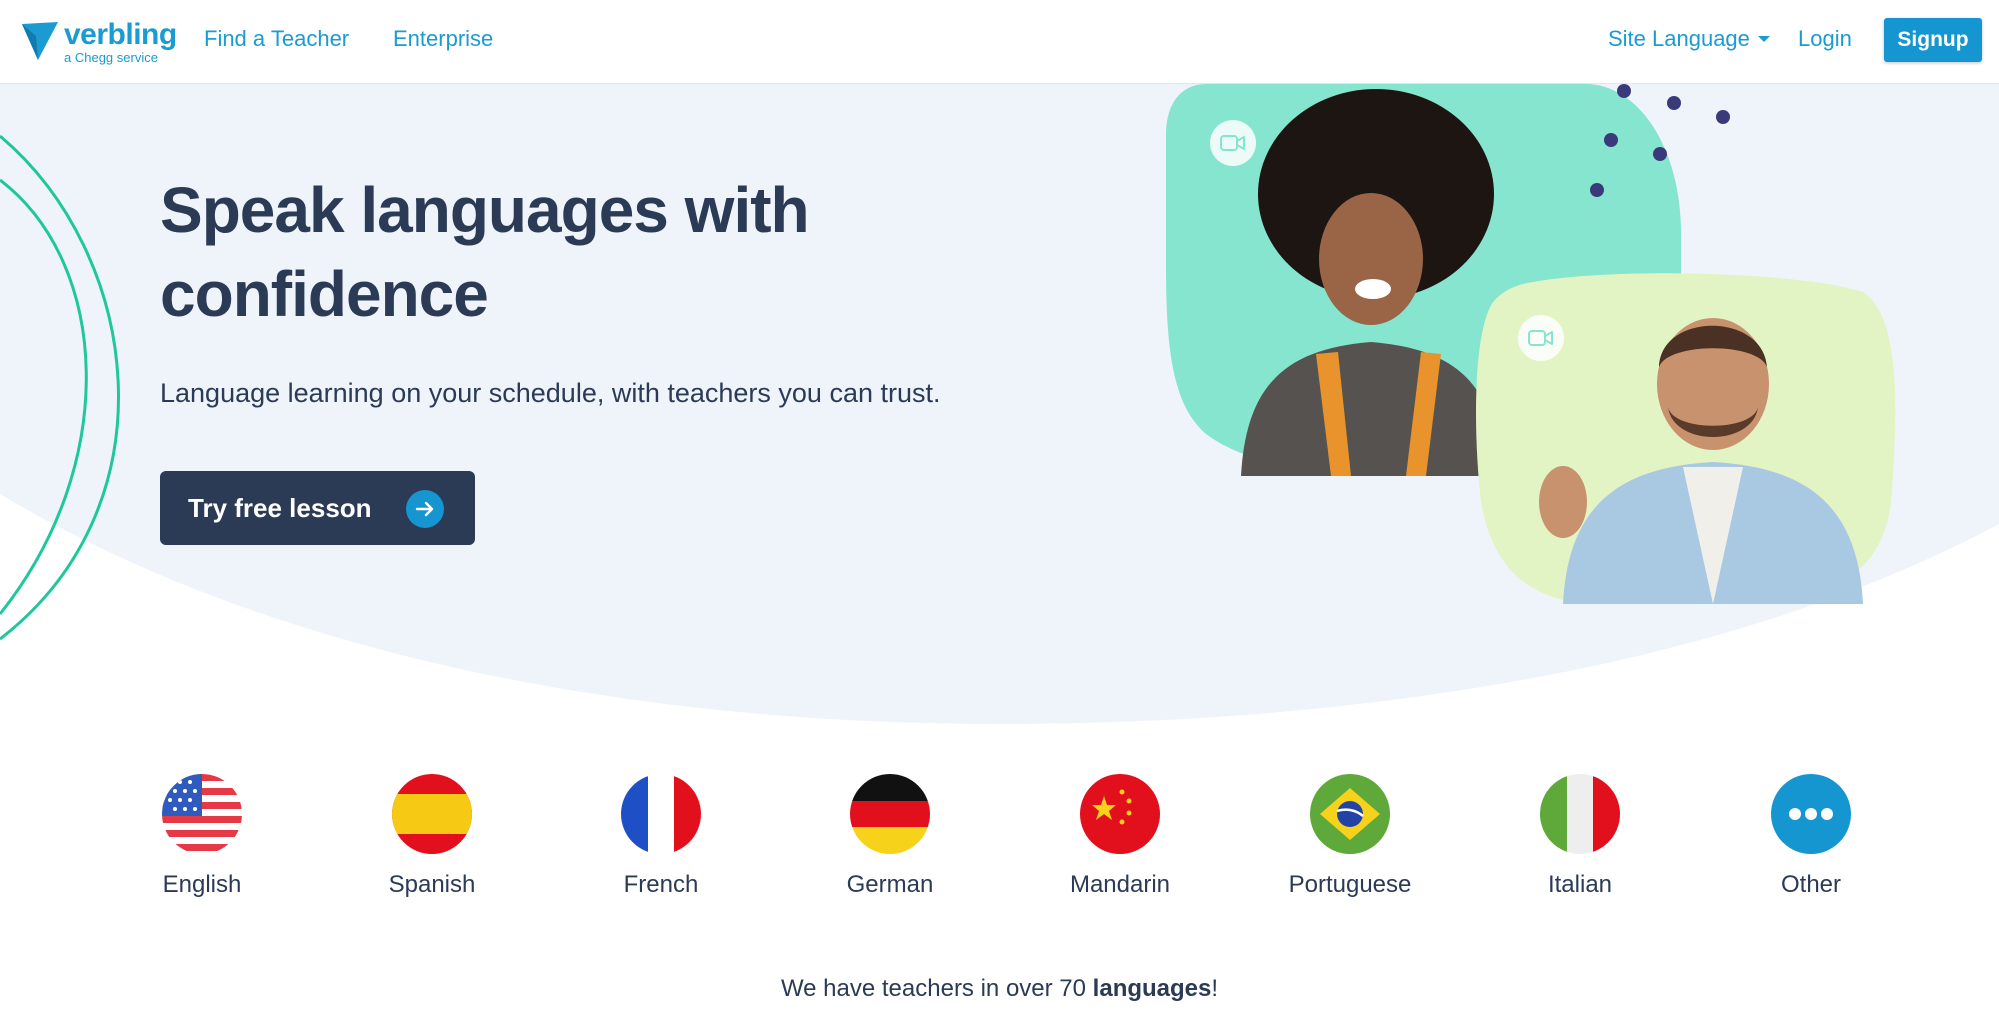 The image size is (1999, 1030). I want to click on language-other: Other, so click(1811, 839).